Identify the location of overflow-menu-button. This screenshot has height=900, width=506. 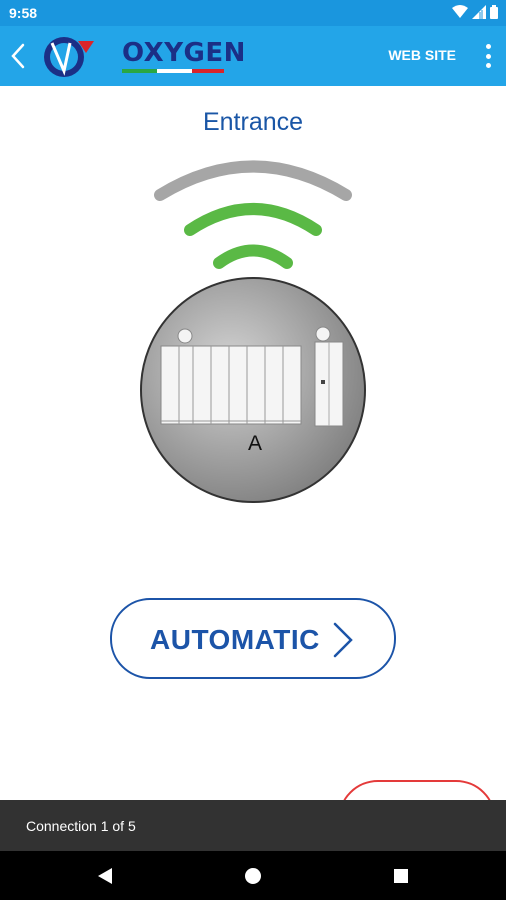
(488, 56).